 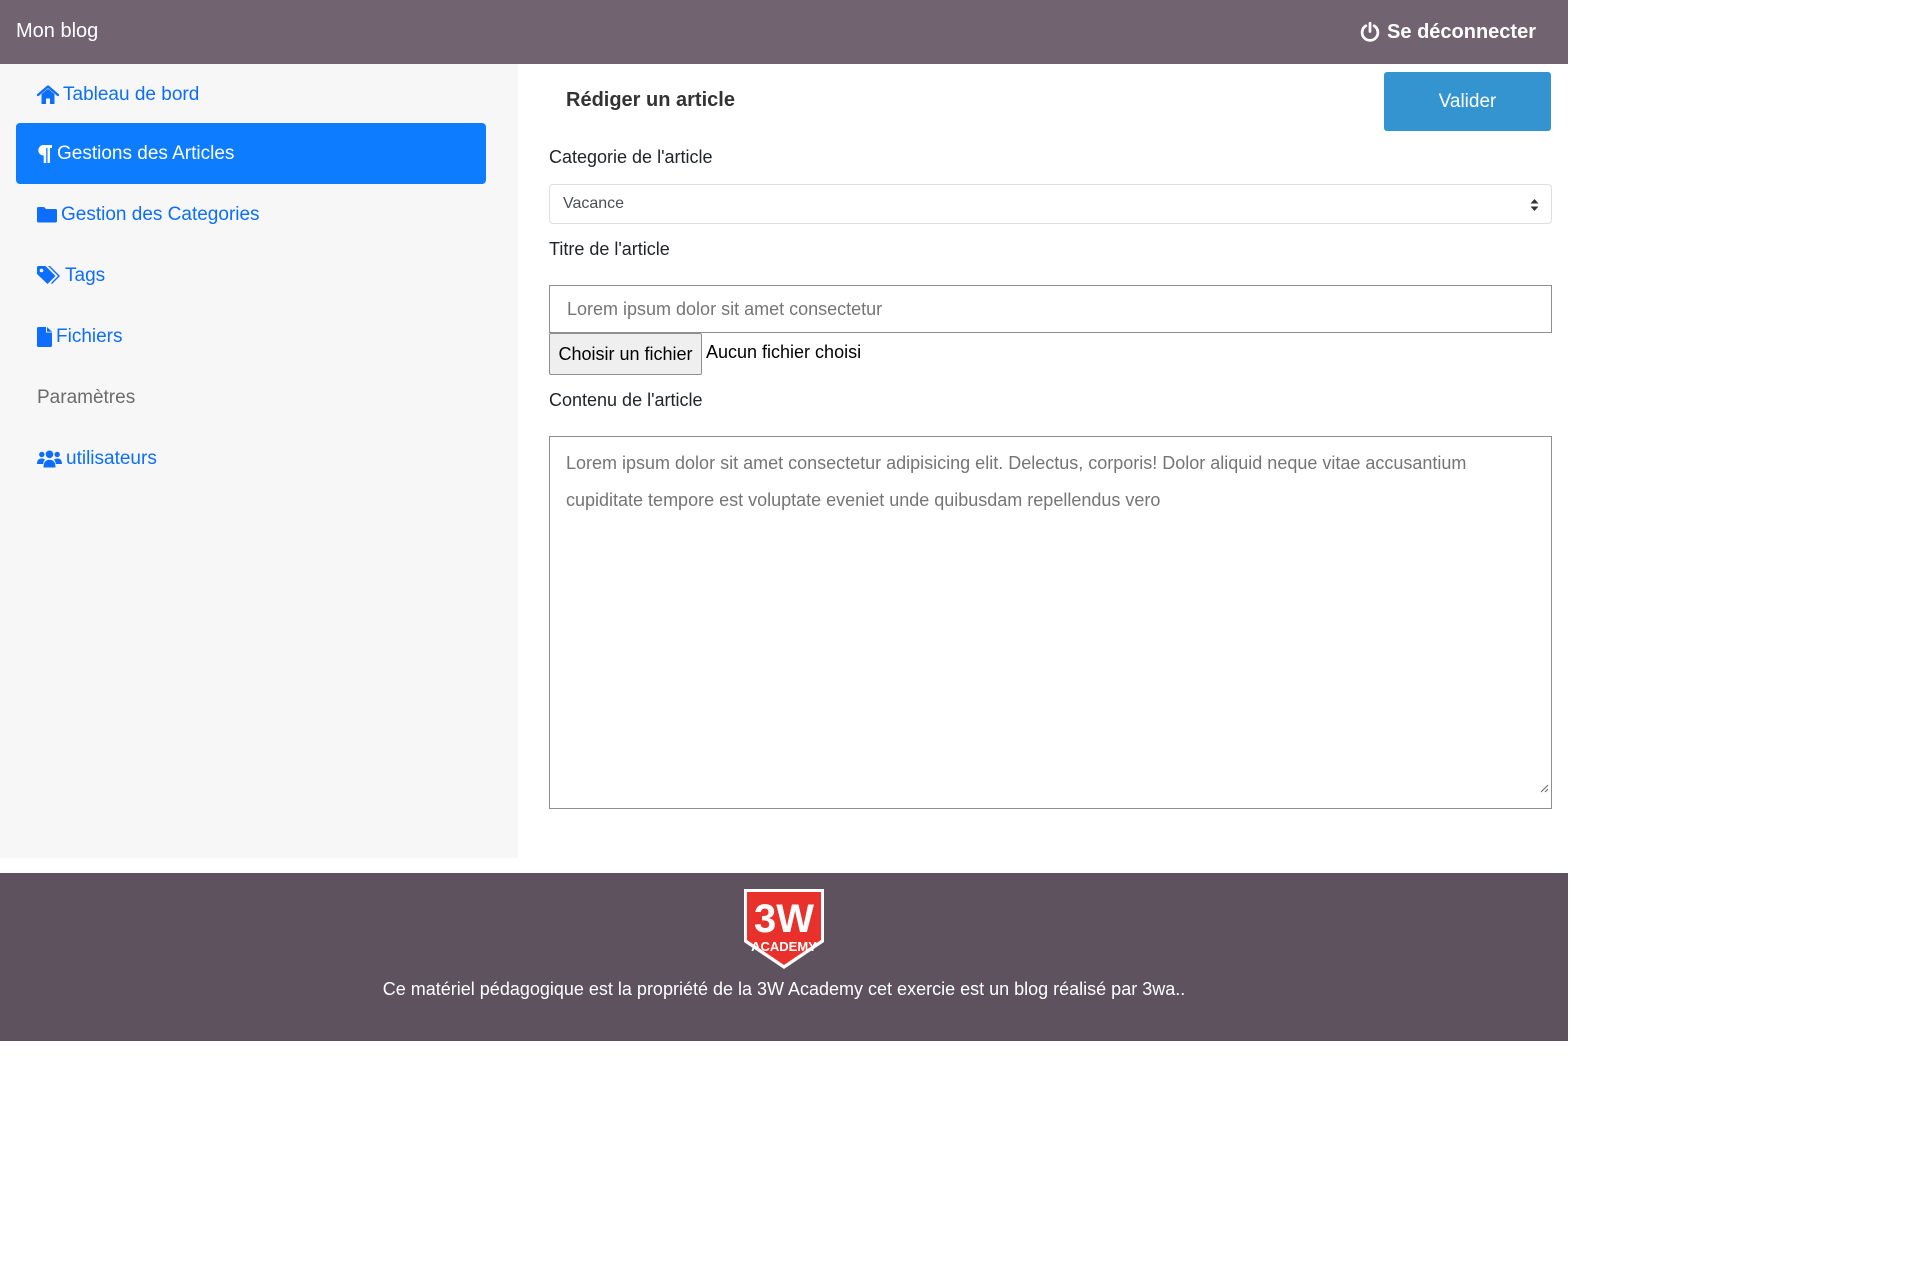 I want to click on sidebar-item-settings: Paramètres, so click(x=251, y=397).